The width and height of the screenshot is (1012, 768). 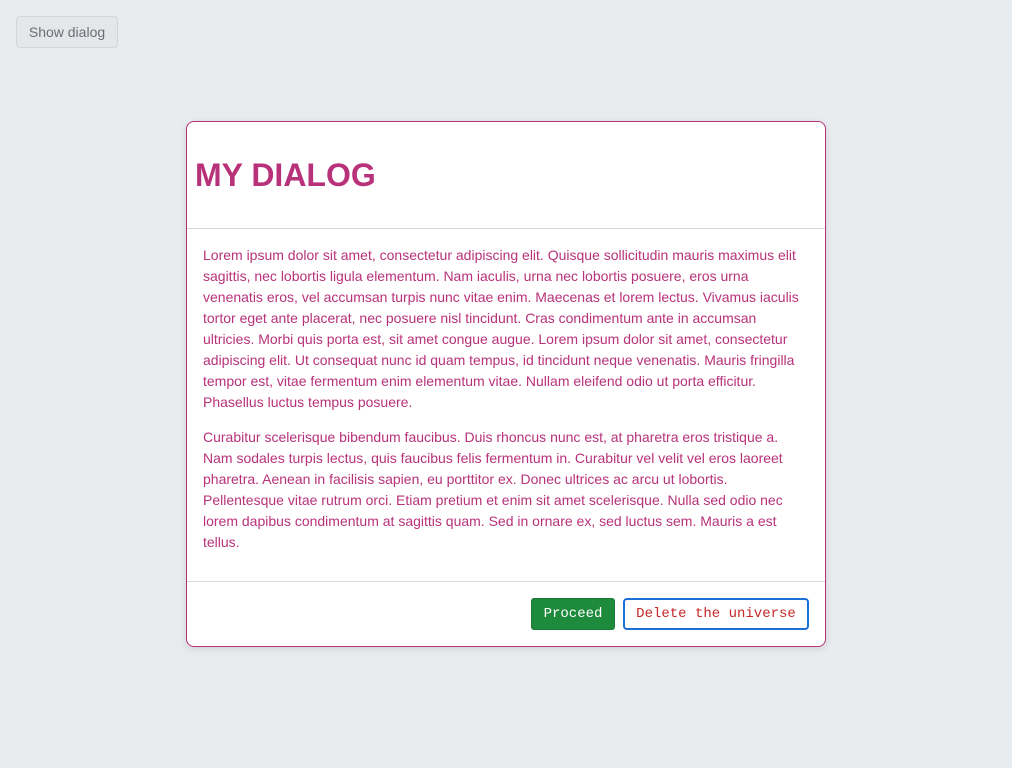 What do you see at coordinates (506, 614) in the screenshot?
I see `dialog-footer: Proceed Delete the universe` at bounding box center [506, 614].